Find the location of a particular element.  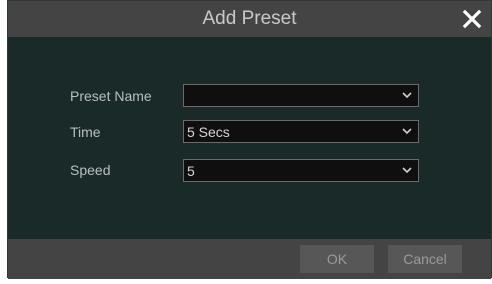

time-select: 5 Secs is located at coordinates (301, 131).